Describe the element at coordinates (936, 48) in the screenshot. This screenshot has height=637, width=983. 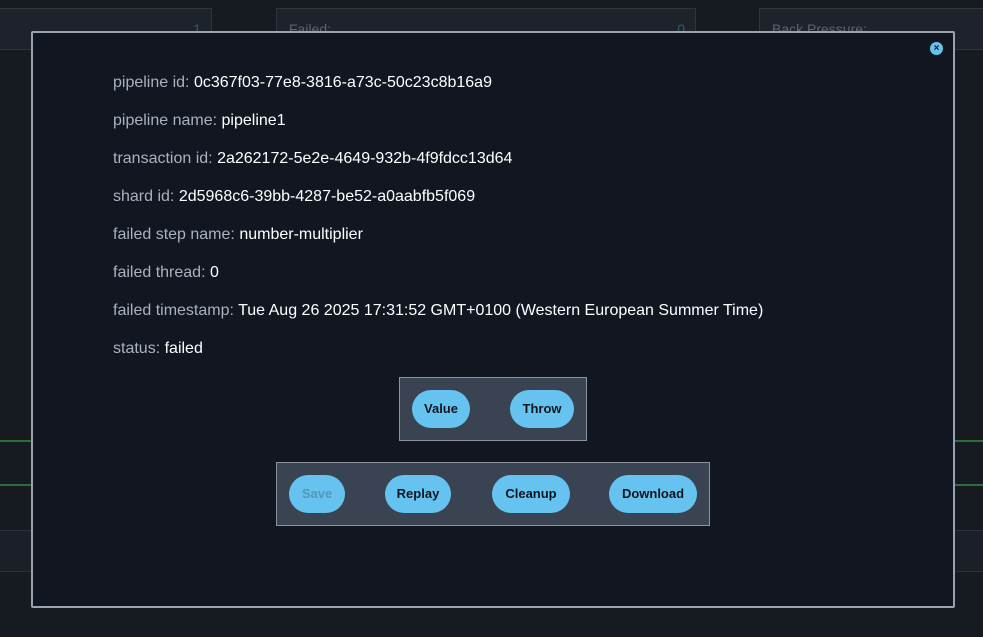
I see `close-icon: ×` at that location.